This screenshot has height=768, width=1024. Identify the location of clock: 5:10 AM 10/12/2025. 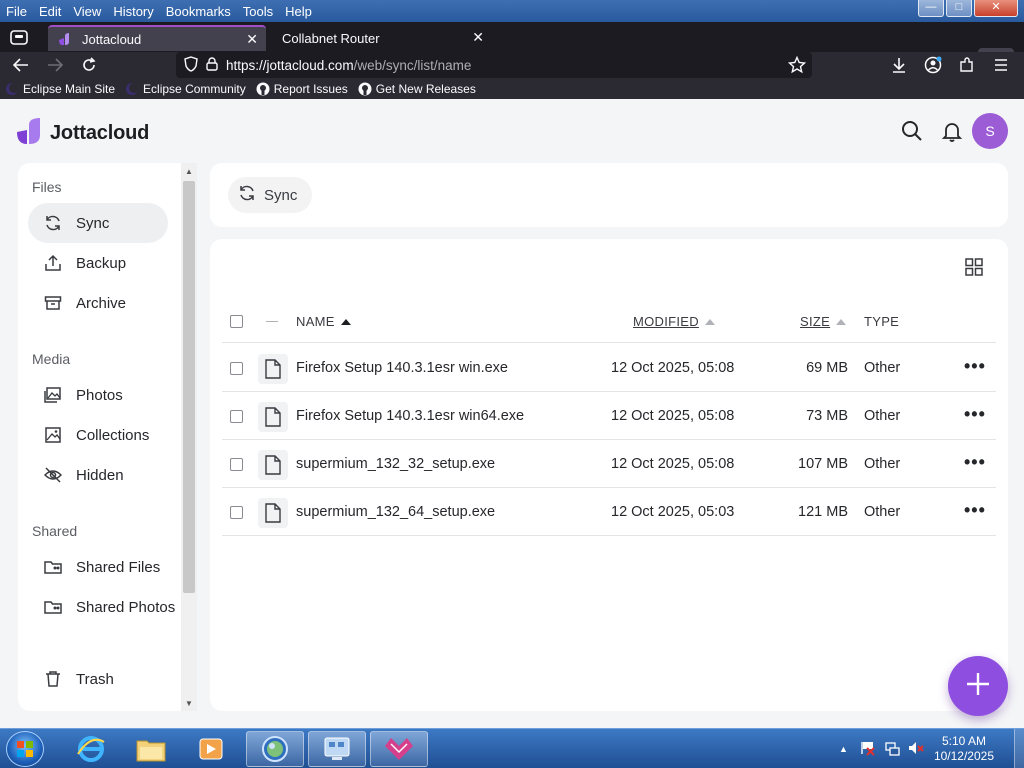
(964, 749).